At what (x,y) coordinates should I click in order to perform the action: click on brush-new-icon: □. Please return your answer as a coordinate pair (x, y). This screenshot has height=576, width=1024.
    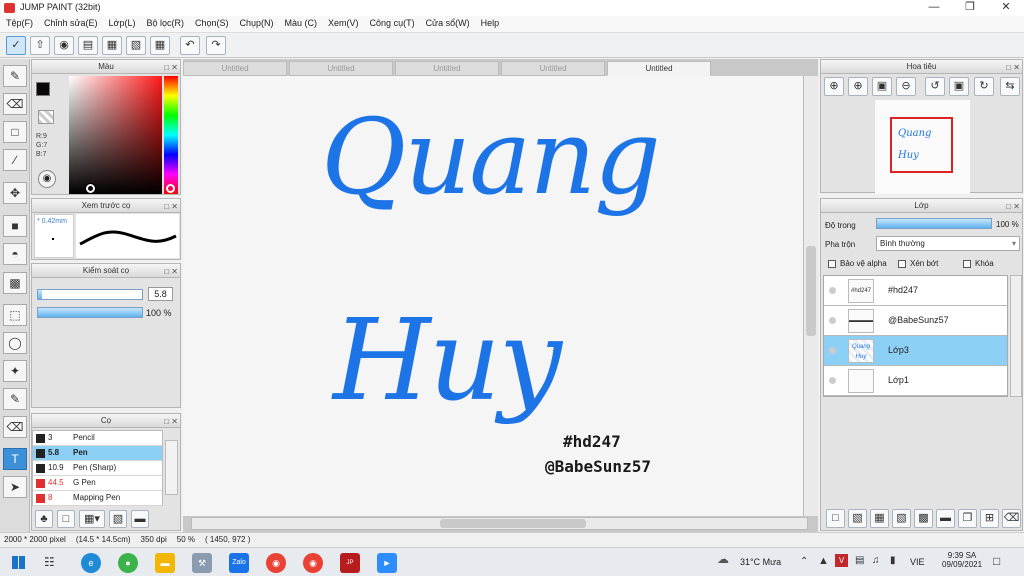
    Looking at the image, I should click on (66, 519).